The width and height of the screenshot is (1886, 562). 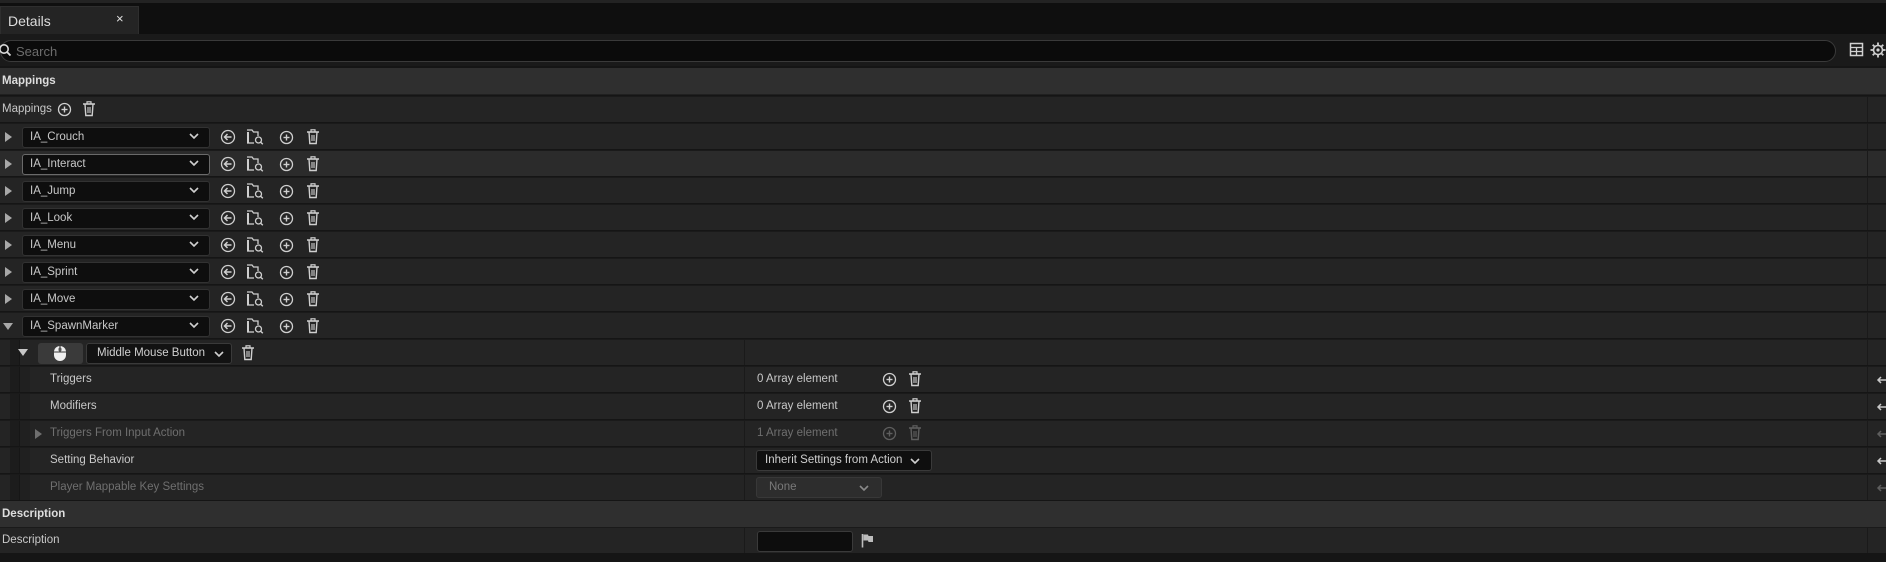 I want to click on setting-behavior-value: Inherit Settings from Action, so click(x=834, y=460).